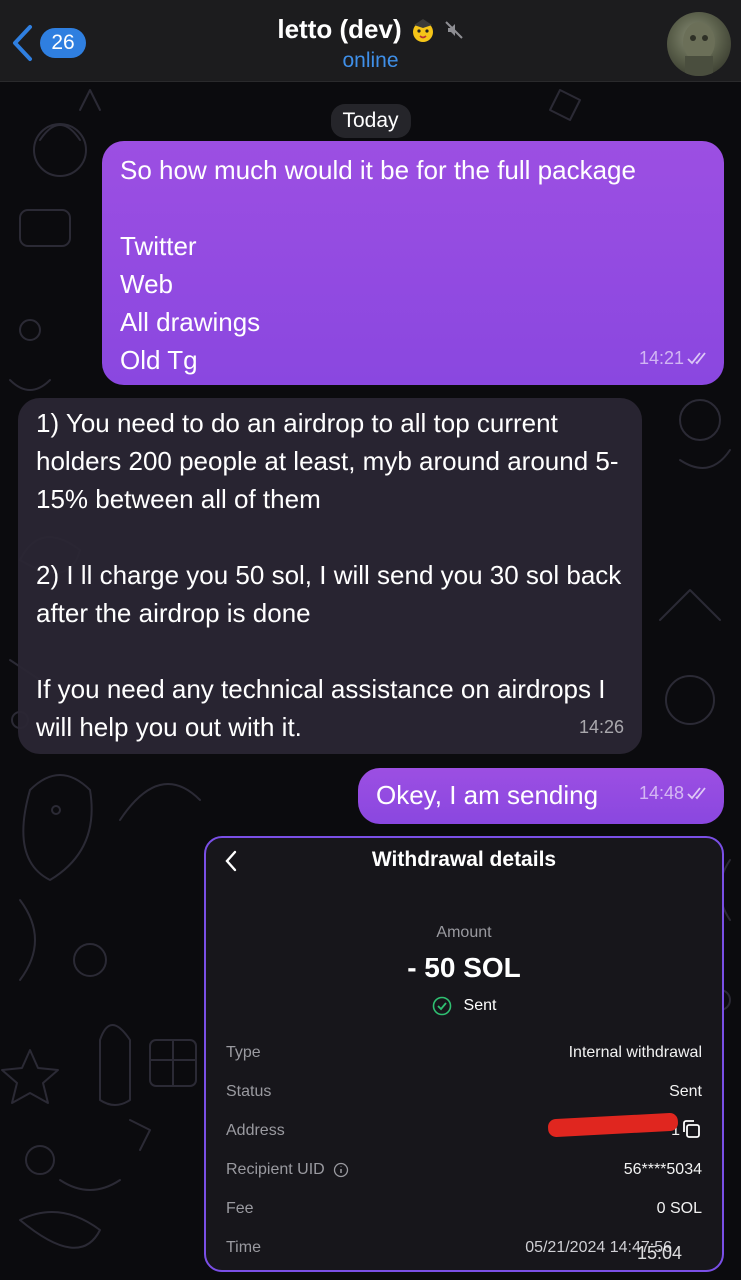 This screenshot has width=741, height=1280. I want to click on detail-key: Address, so click(255, 1130).